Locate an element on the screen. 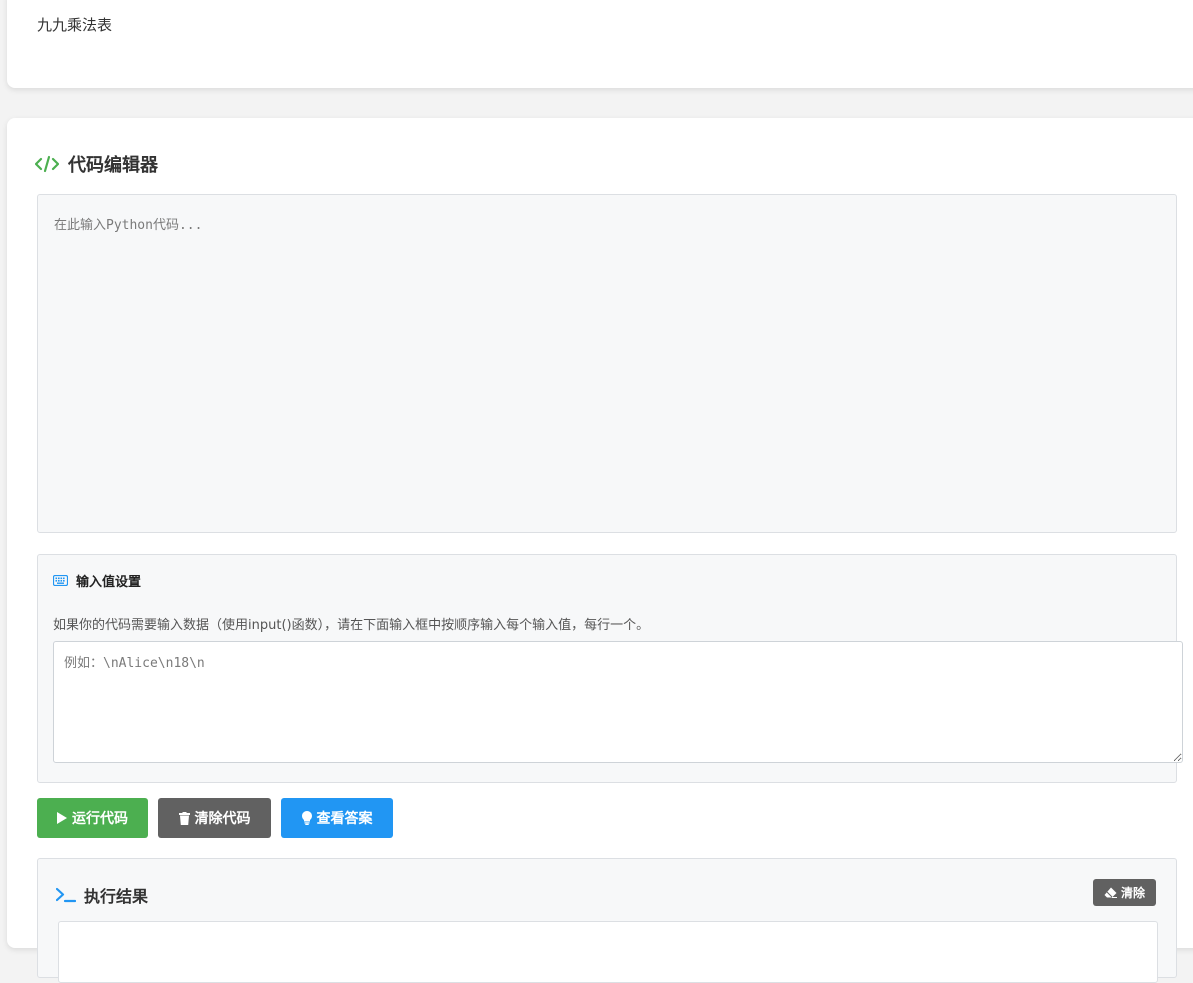 This screenshot has width=1193, height=983. result-header: 执行结果 is located at coordinates (102, 895).